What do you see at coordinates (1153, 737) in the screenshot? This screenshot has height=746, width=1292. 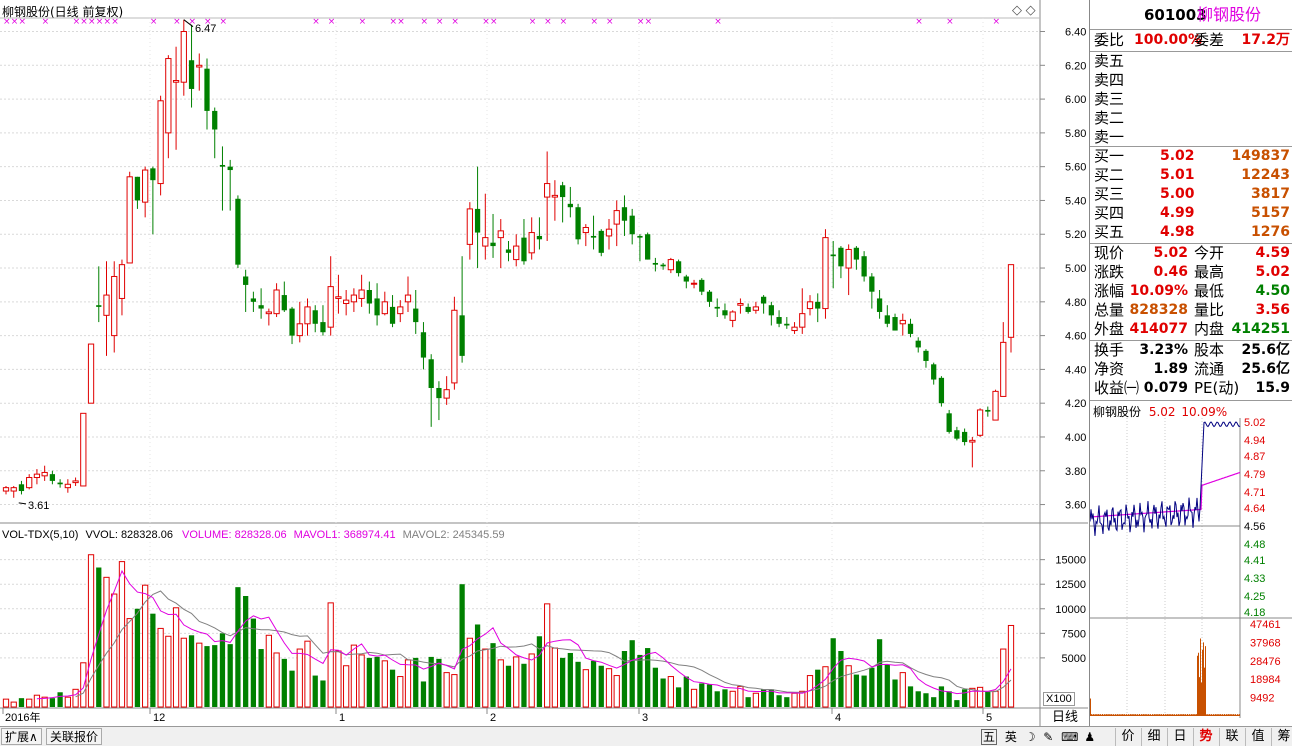 I see `tab-1: 细` at bounding box center [1153, 737].